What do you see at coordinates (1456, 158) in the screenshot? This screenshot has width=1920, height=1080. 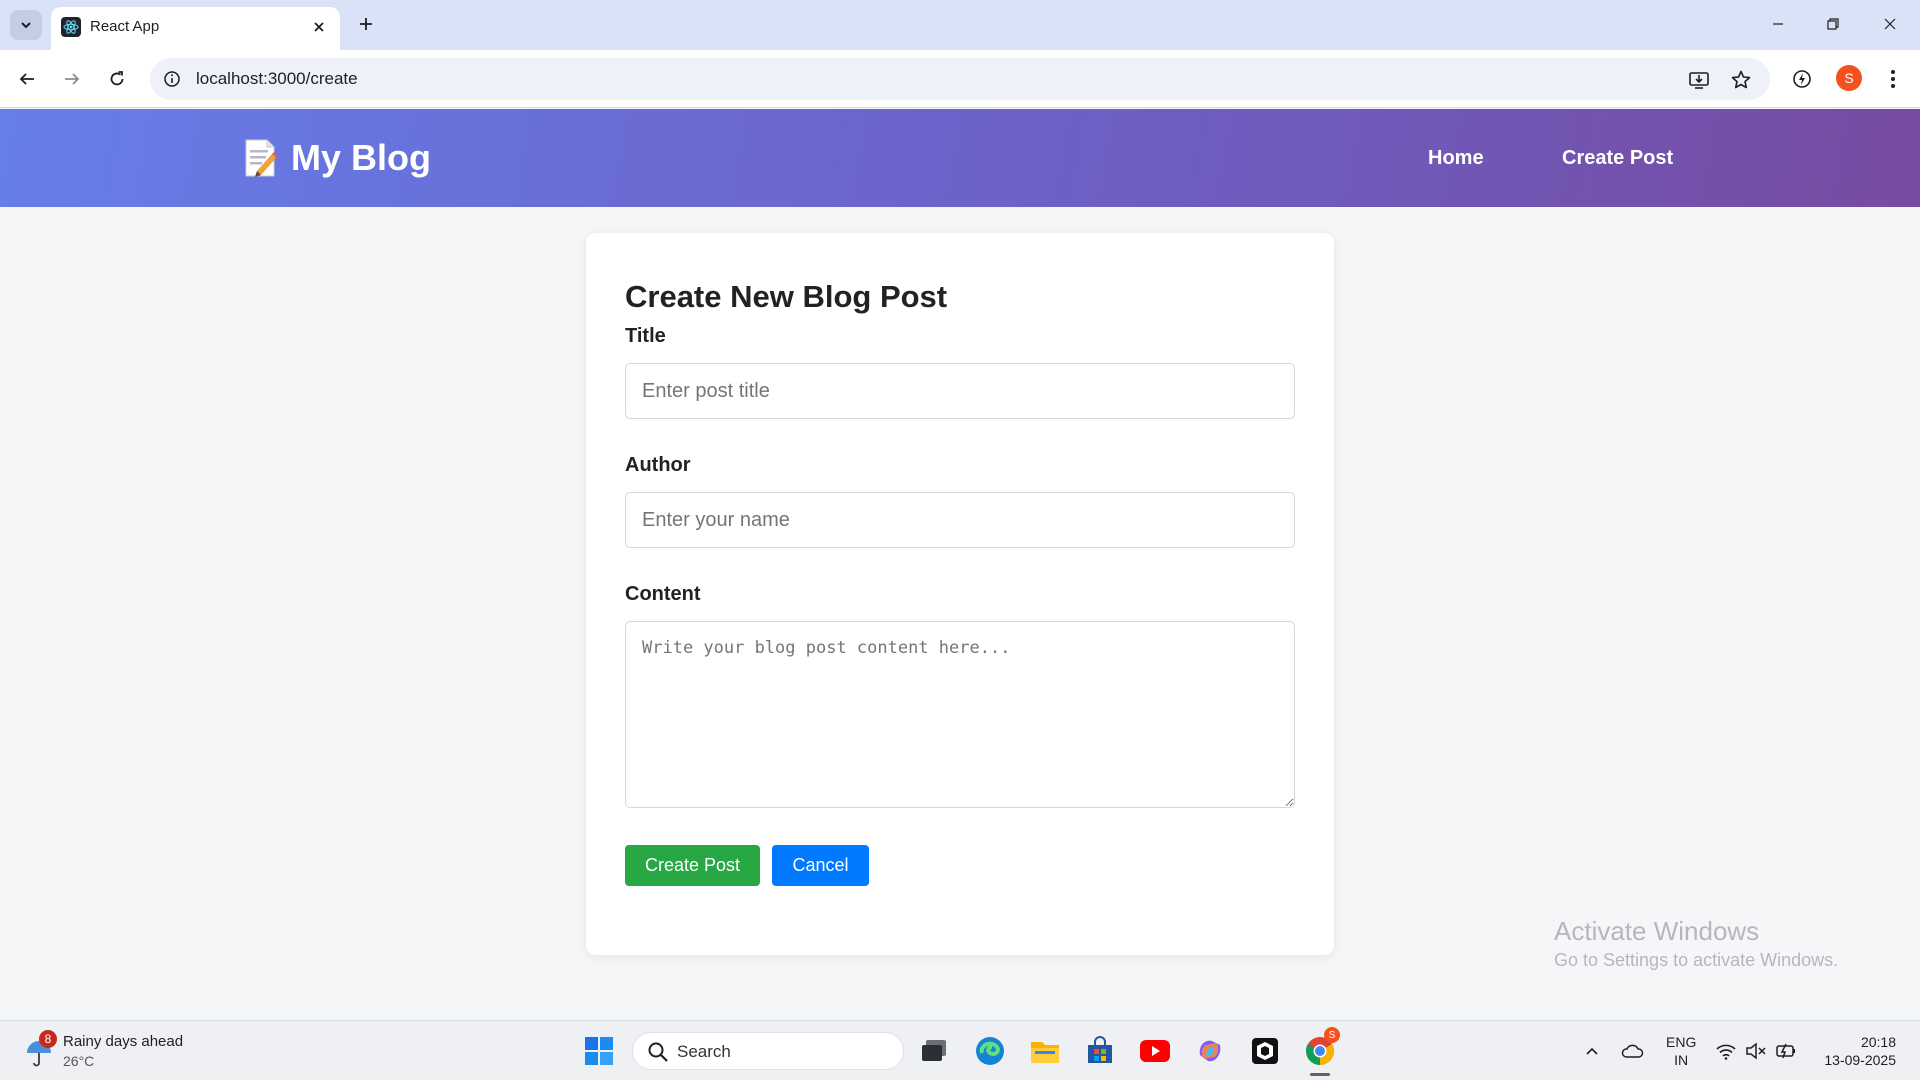 I see `nav-home-link: Home` at bounding box center [1456, 158].